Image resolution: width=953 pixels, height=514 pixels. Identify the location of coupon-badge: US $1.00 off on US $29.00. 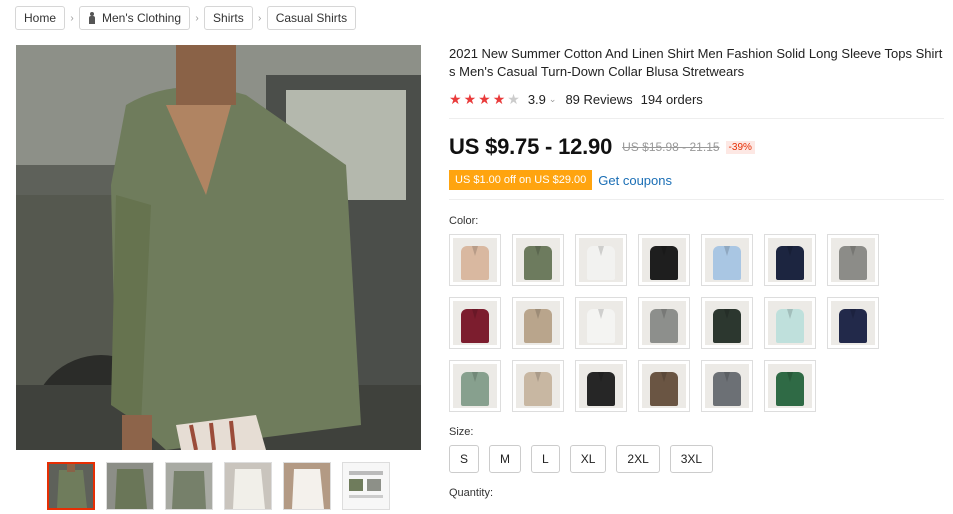
(521, 180).